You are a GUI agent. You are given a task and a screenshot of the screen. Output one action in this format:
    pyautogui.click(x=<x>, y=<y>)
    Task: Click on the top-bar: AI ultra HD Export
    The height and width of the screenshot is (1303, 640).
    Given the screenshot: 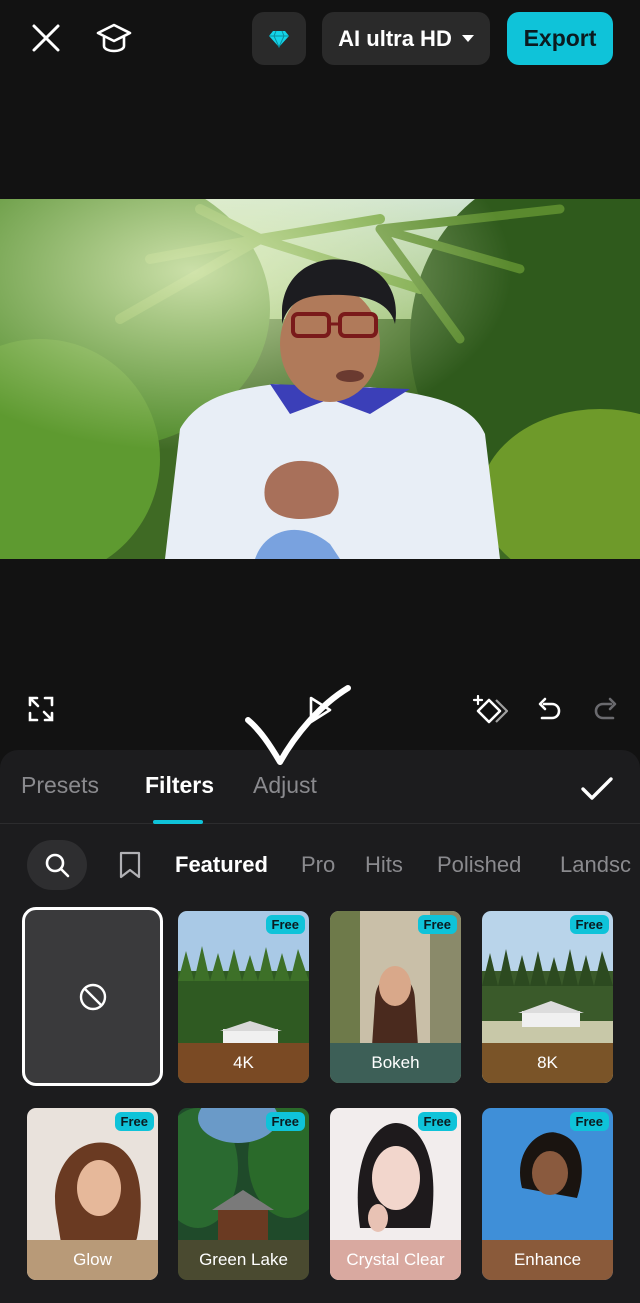 What is the action you would take?
    pyautogui.click(x=320, y=39)
    